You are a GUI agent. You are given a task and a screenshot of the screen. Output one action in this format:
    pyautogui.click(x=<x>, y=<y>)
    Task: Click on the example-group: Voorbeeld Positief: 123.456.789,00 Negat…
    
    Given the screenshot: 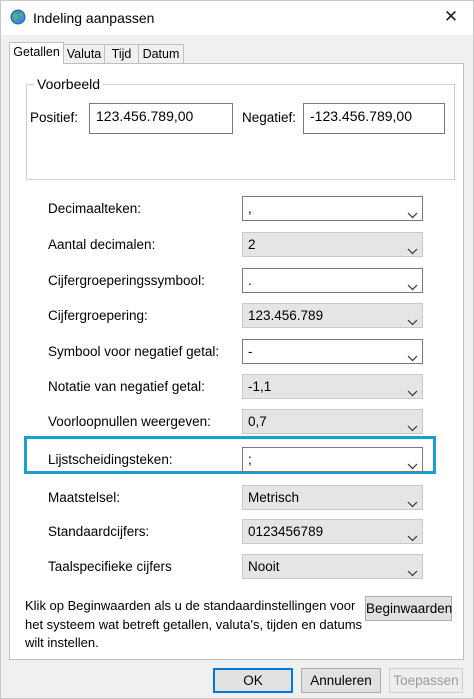 What is the action you would take?
    pyautogui.click(x=240, y=128)
    